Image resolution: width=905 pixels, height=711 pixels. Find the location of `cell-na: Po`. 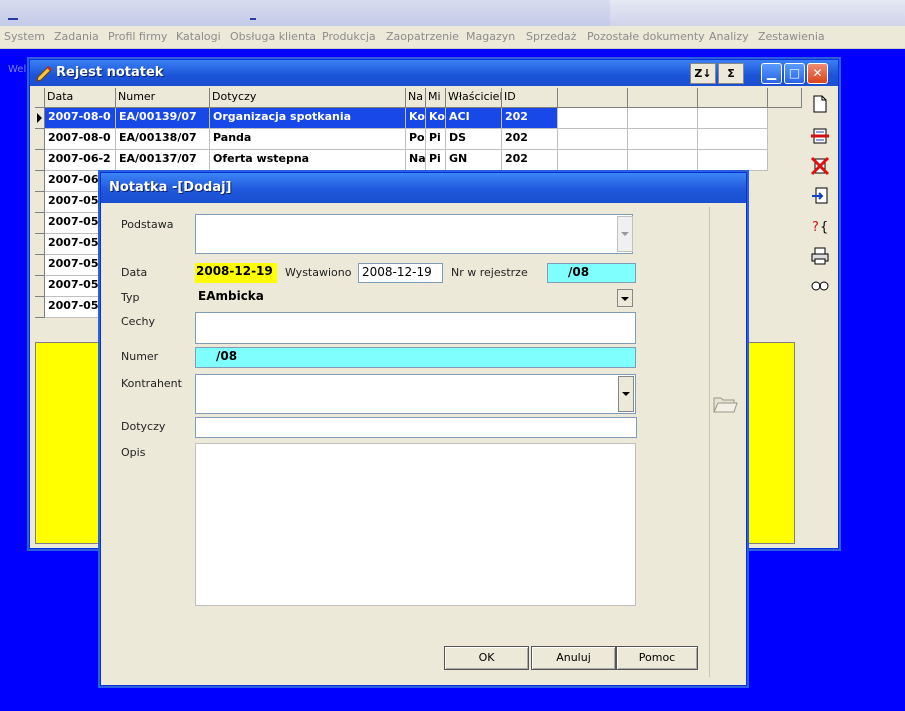

cell-na: Po is located at coordinates (416, 139).